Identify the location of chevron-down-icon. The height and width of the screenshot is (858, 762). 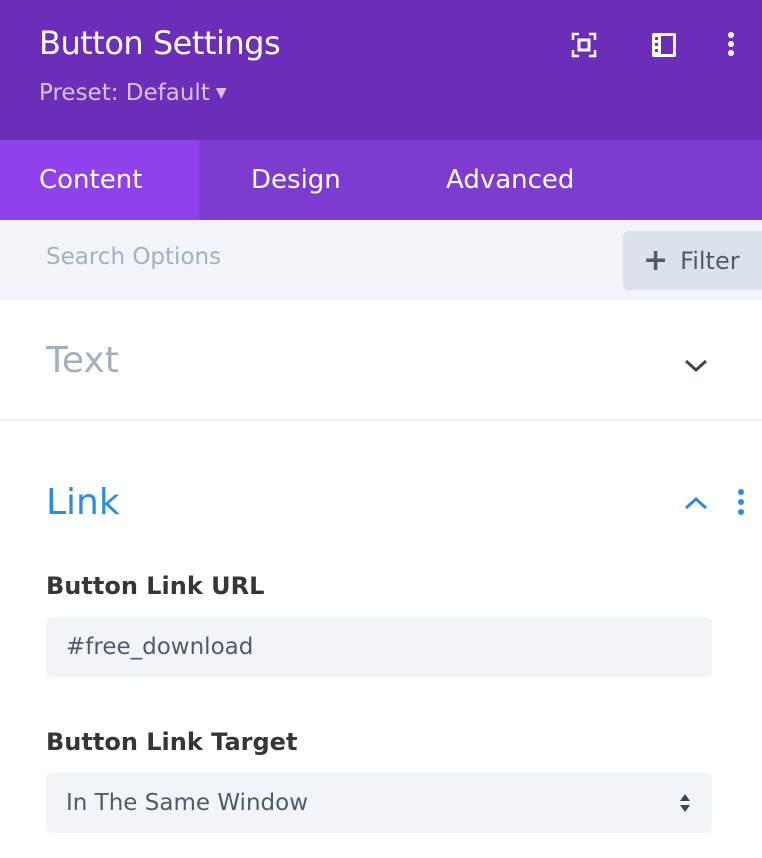
(696, 365).